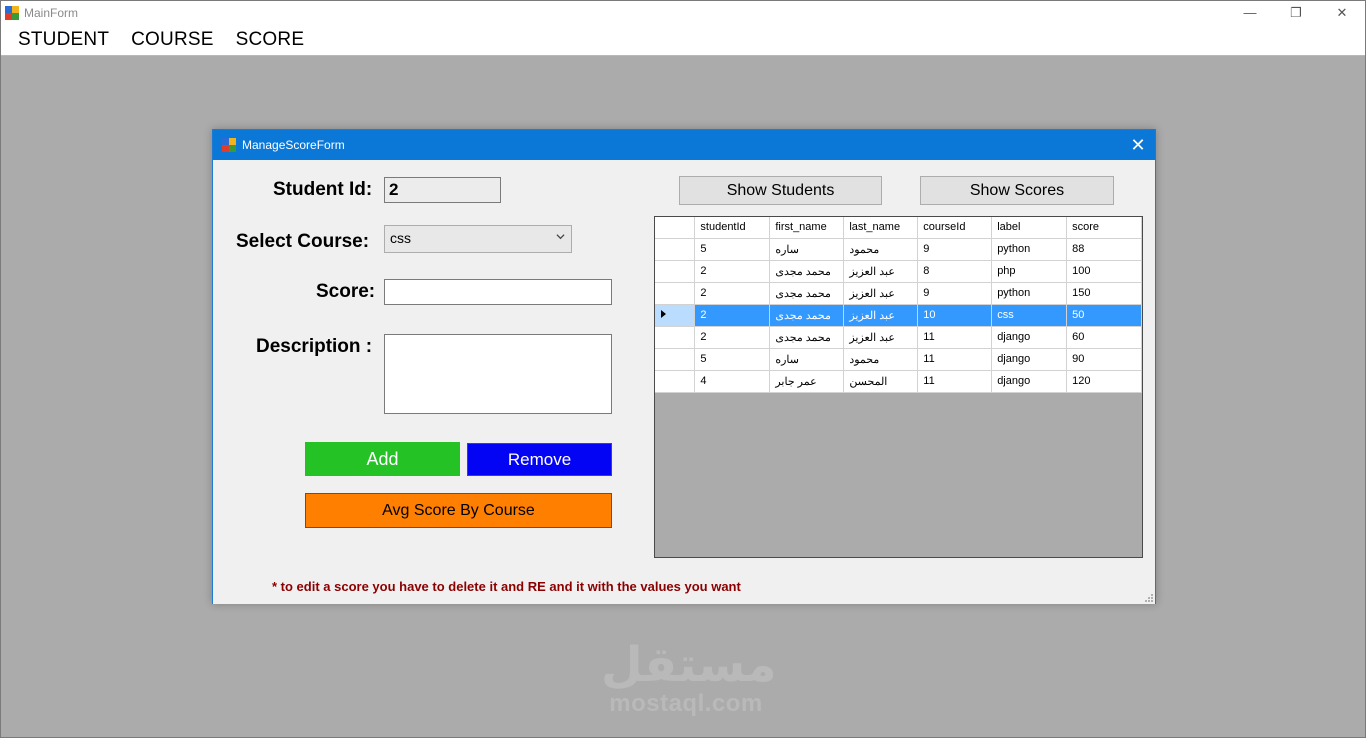  Describe the element at coordinates (303, 241) in the screenshot. I see `select-course-label: Select Course:` at that location.